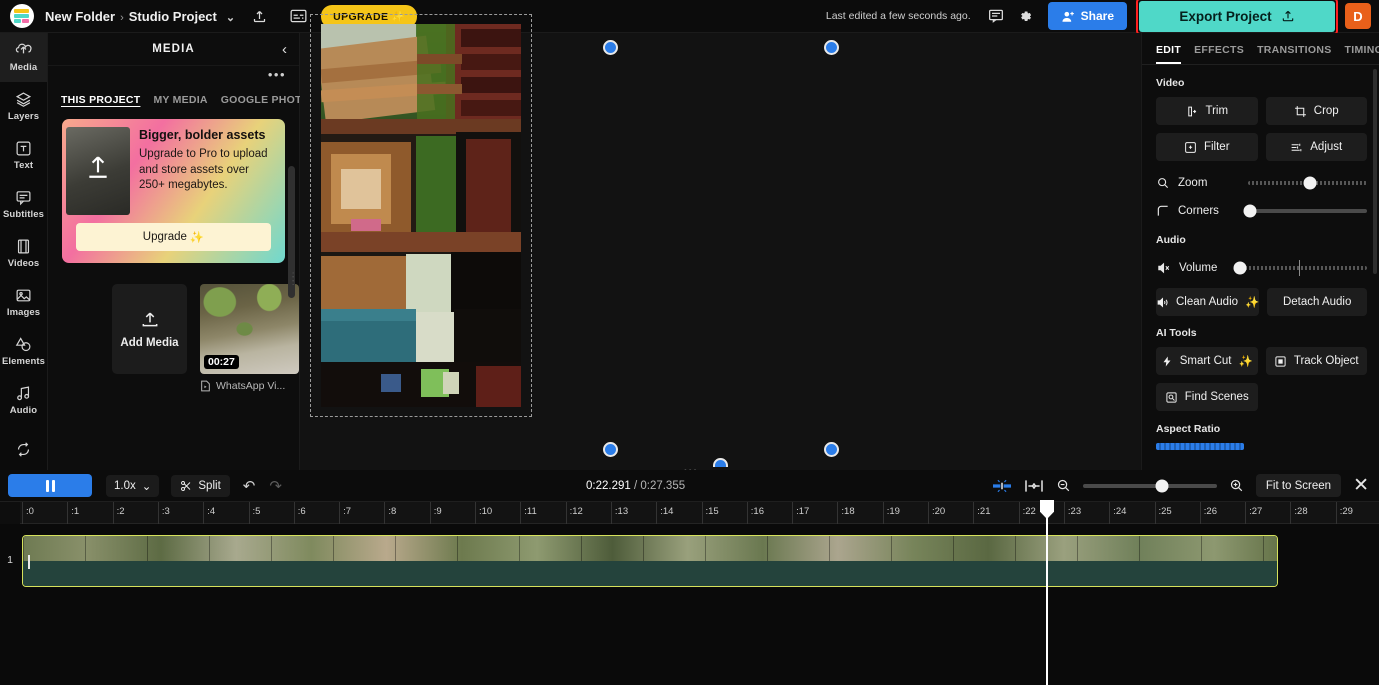 The width and height of the screenshot is (1379, 685). Describe the element at coordinates (1200, 446) in the screenshot. I see `aspect-ratio-option` at that location.